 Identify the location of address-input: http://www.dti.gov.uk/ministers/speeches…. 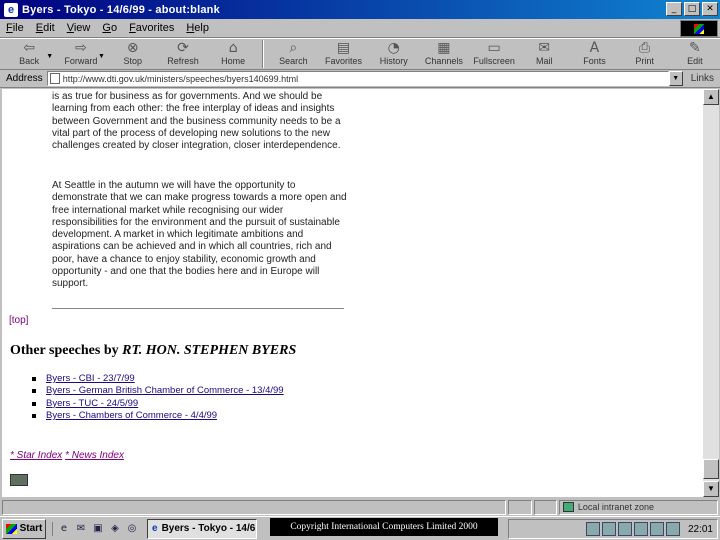
(357, 78).